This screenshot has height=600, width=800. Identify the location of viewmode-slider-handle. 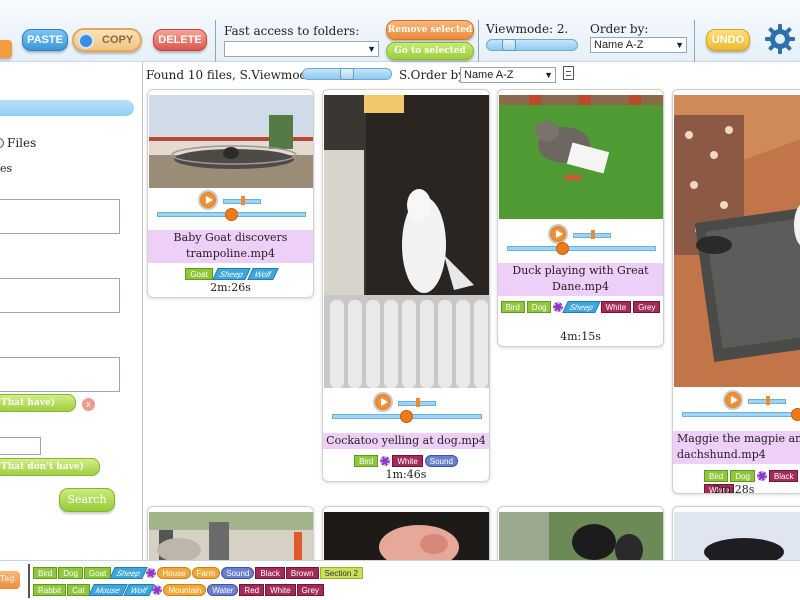
(509, 45).